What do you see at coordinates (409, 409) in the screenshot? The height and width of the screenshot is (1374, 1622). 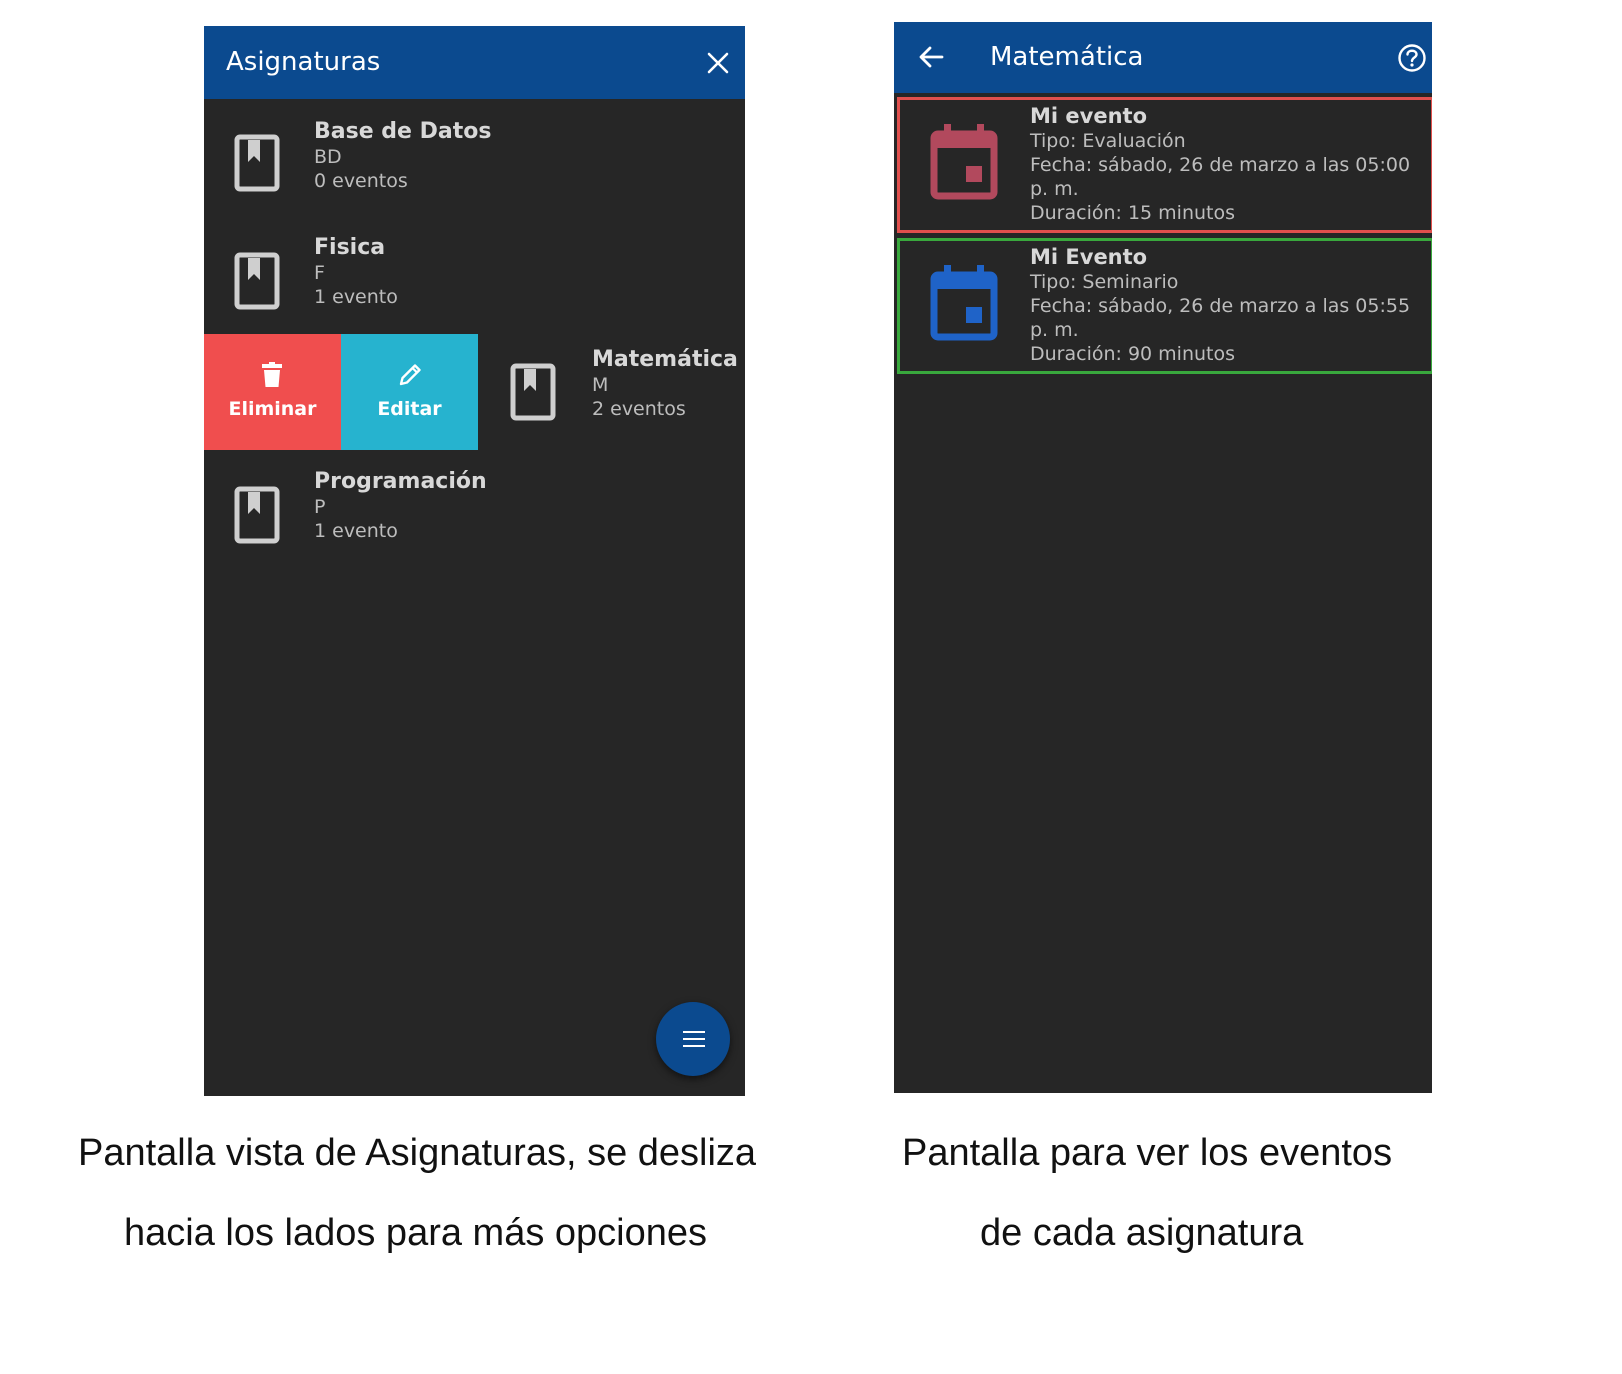 I see `edit-label: Editar` at bounding box center [409, 409].